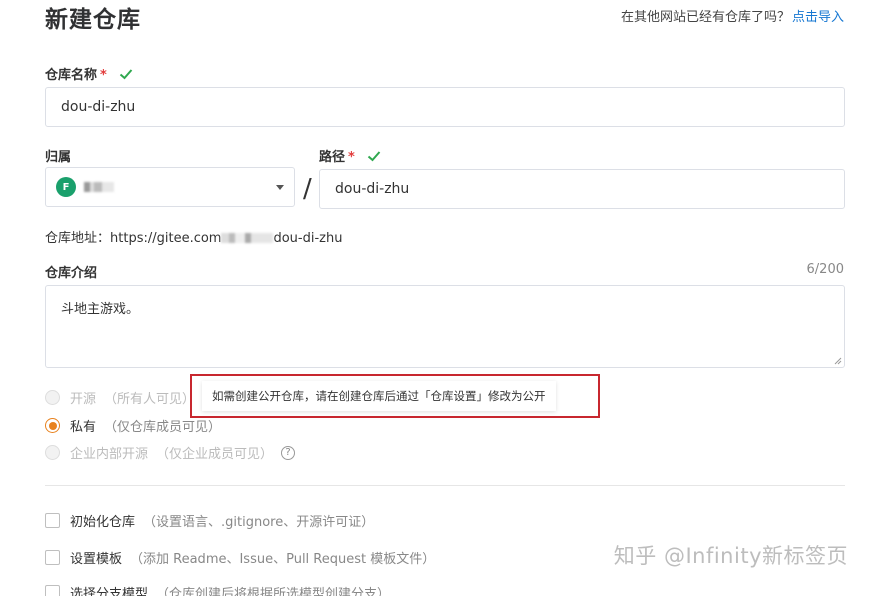 Image resolution: width=870 pixels, height=596 pixels. I want to click on page-title: 新建仓库, so click(93, 20).